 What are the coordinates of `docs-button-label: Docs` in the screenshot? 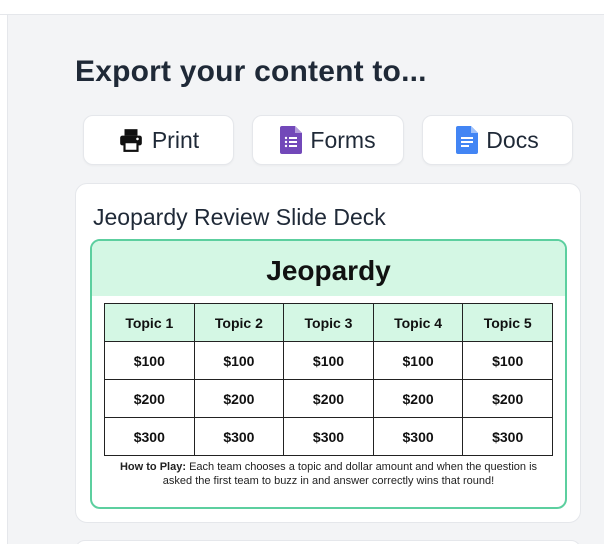 It's located at (512, 139).